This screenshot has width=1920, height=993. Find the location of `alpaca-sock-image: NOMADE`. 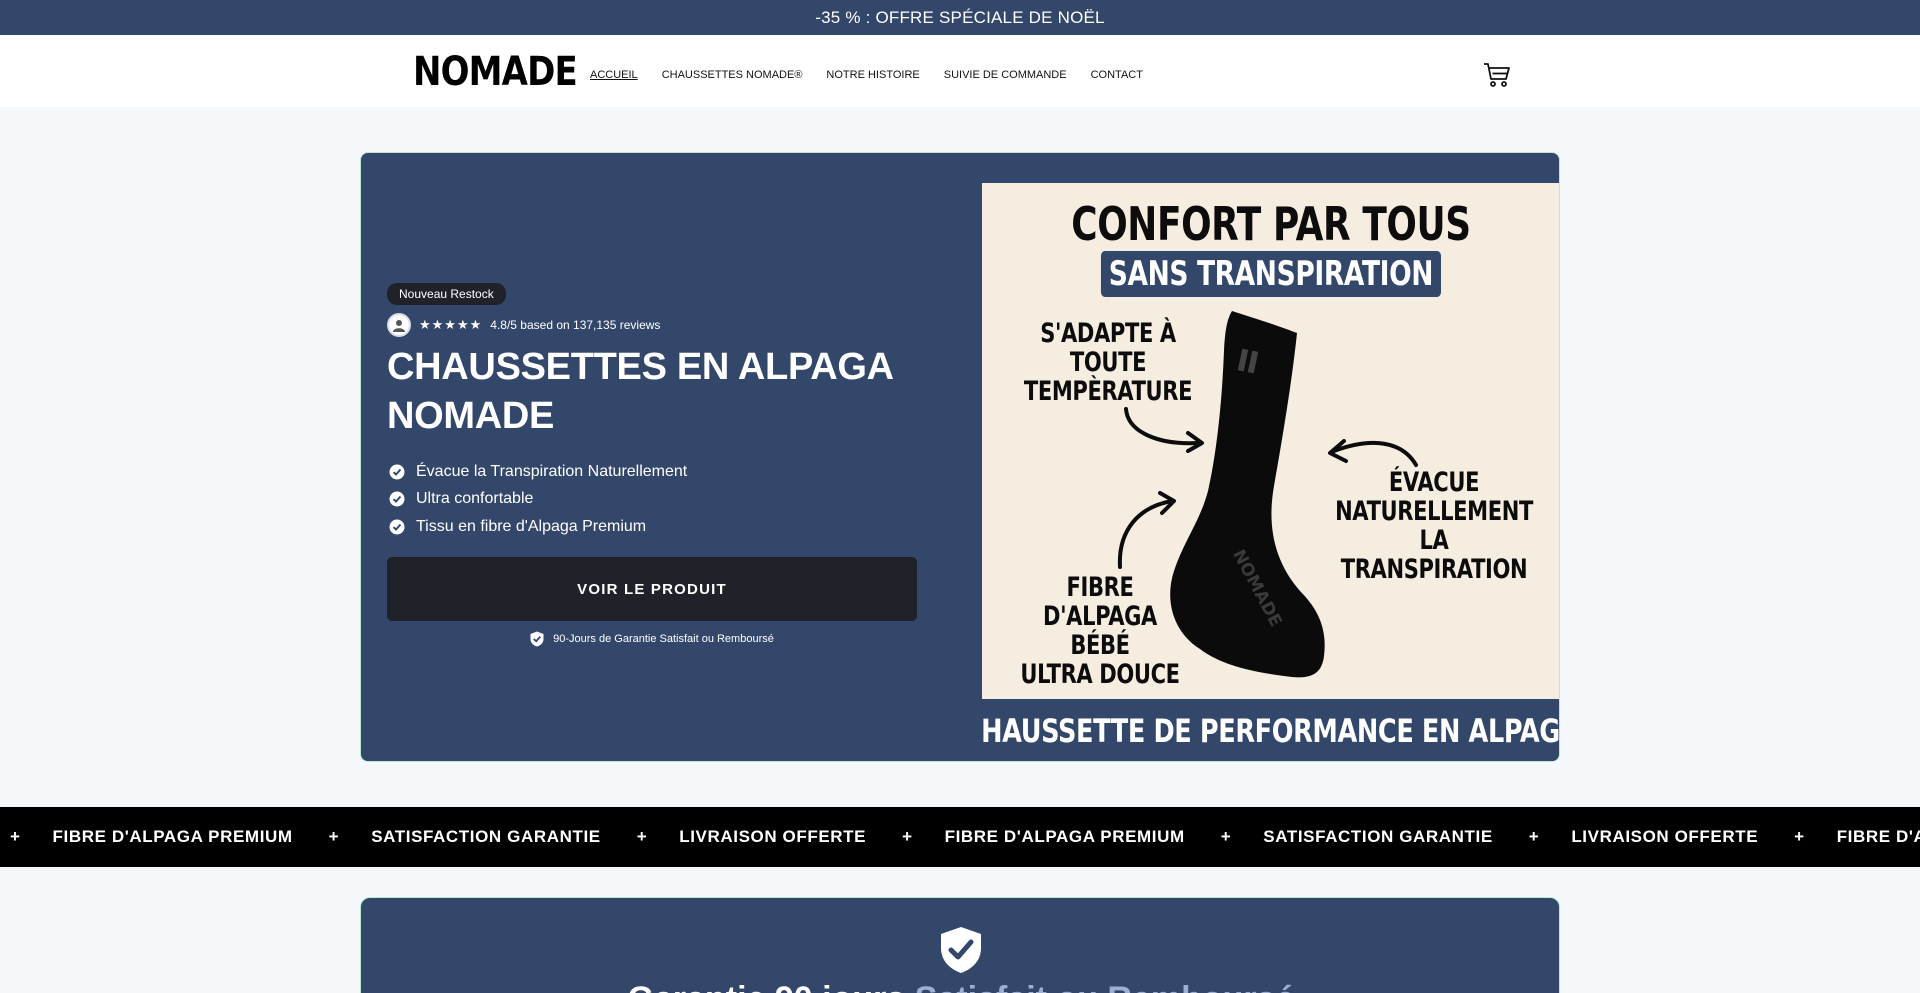

alpaca-sock-image: NOMADE is located at coordinates (1247, 494).